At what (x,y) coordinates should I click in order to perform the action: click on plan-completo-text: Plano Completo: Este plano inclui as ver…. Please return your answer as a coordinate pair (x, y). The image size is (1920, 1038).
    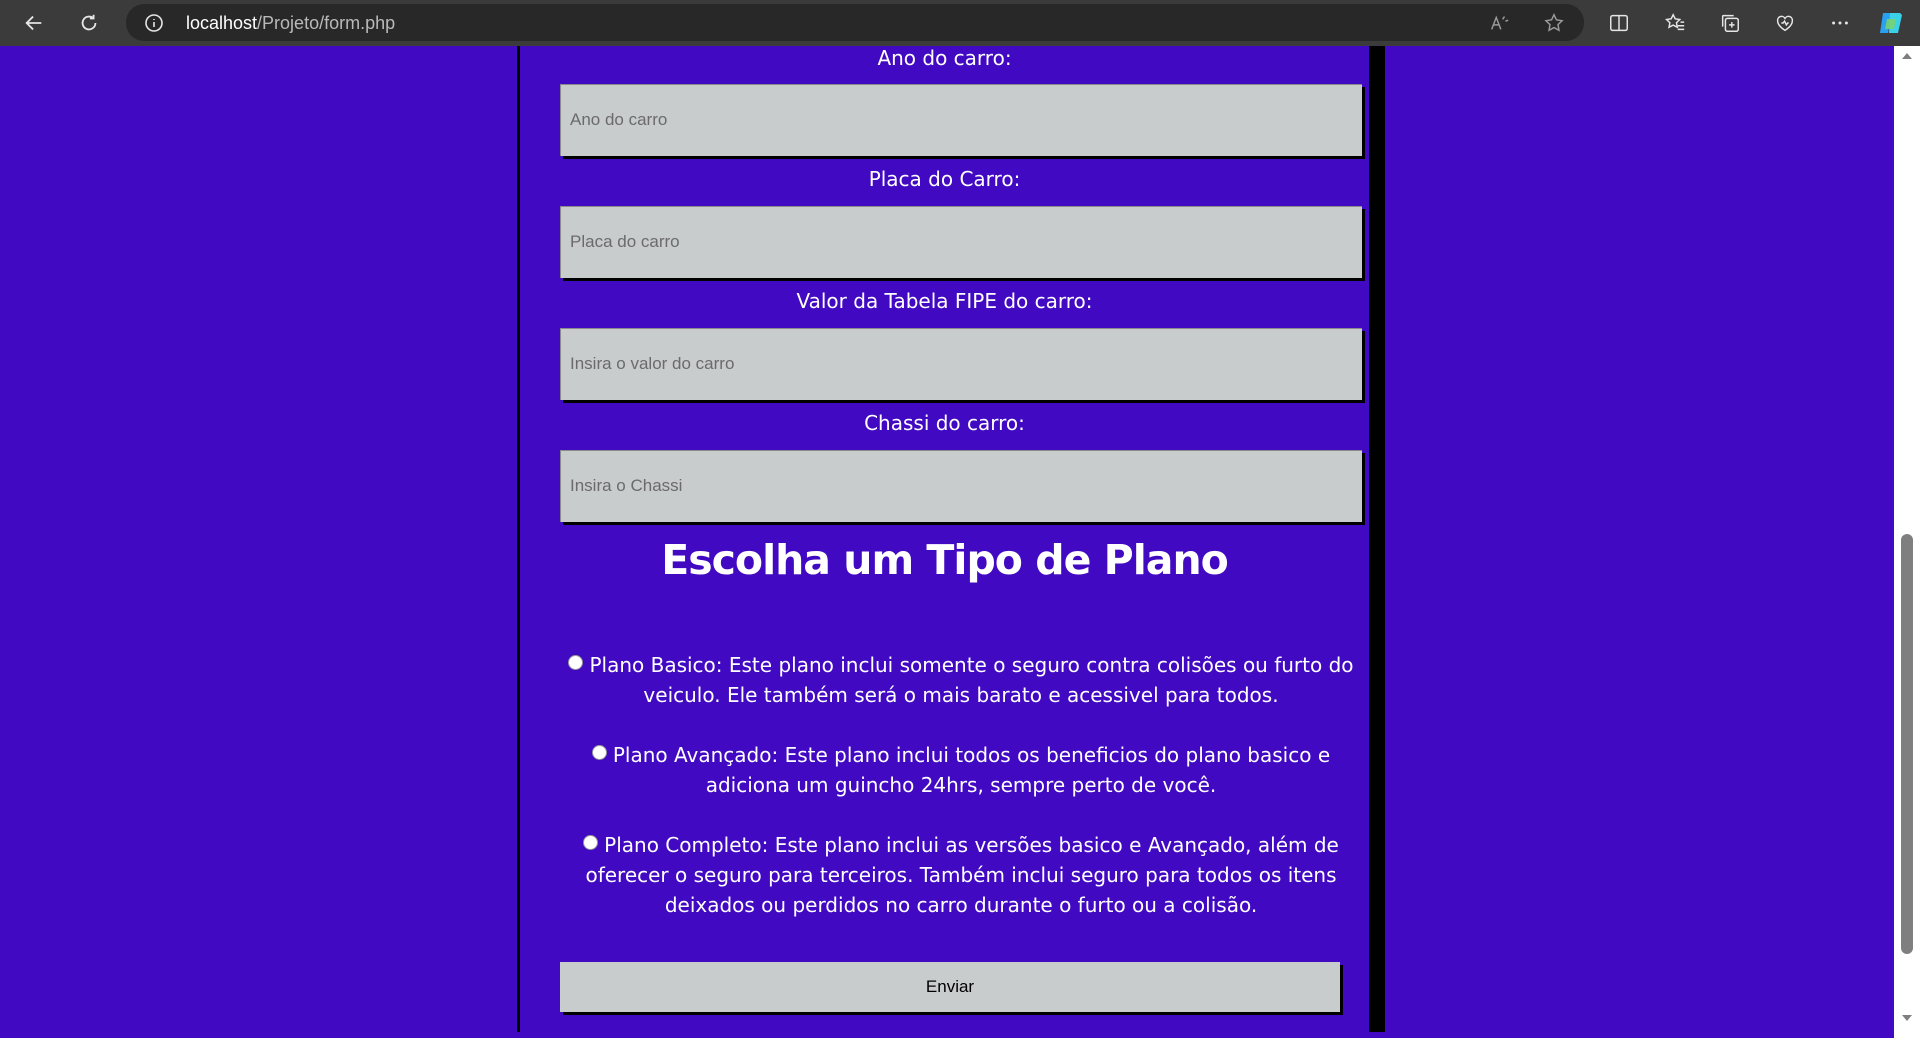
    Looking at the image, I should click on (962, 875).